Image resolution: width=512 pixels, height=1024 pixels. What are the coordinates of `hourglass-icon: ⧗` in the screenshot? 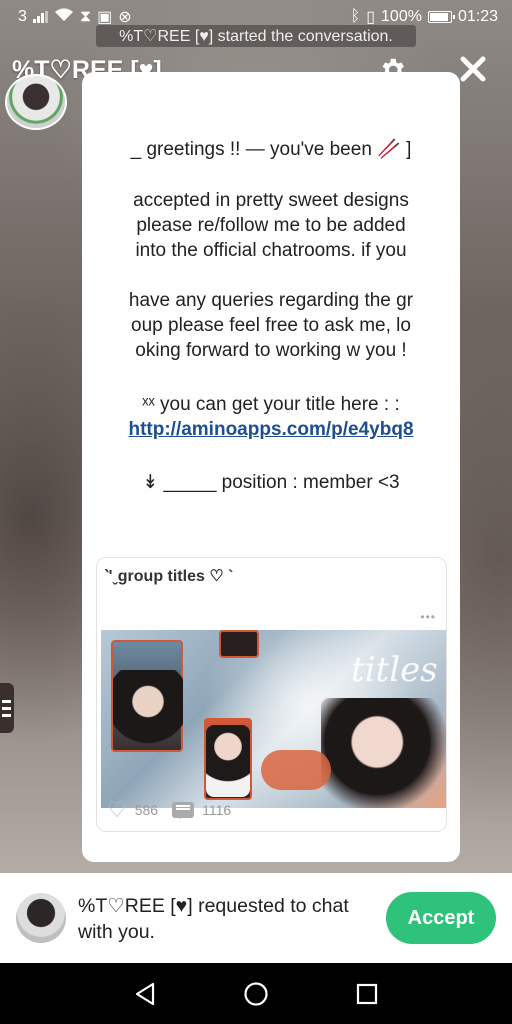 It's located at (85, 16).